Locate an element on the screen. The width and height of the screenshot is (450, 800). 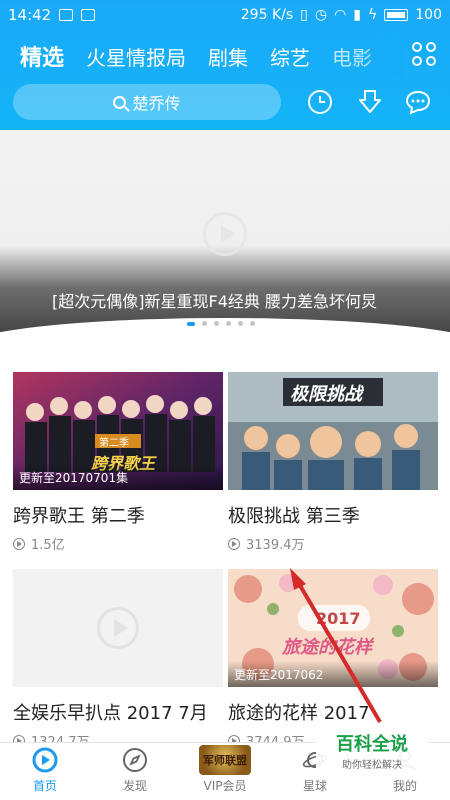
video-card: 第二季 跨界歌王 更新至20170701集 跨界歌王 第二季 1.5亿 is located at coordinates (118, 462).